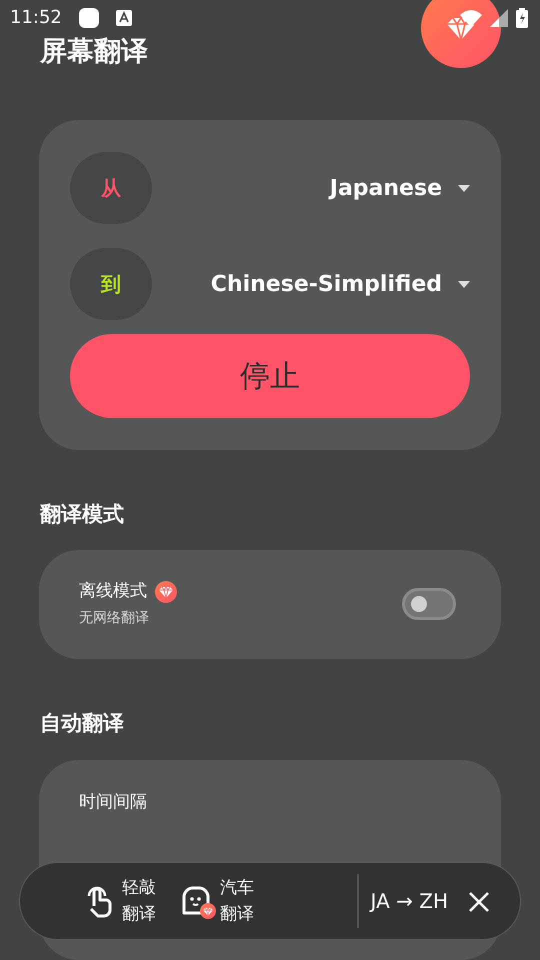  I want to click on notification-icon, so click(89, 18).